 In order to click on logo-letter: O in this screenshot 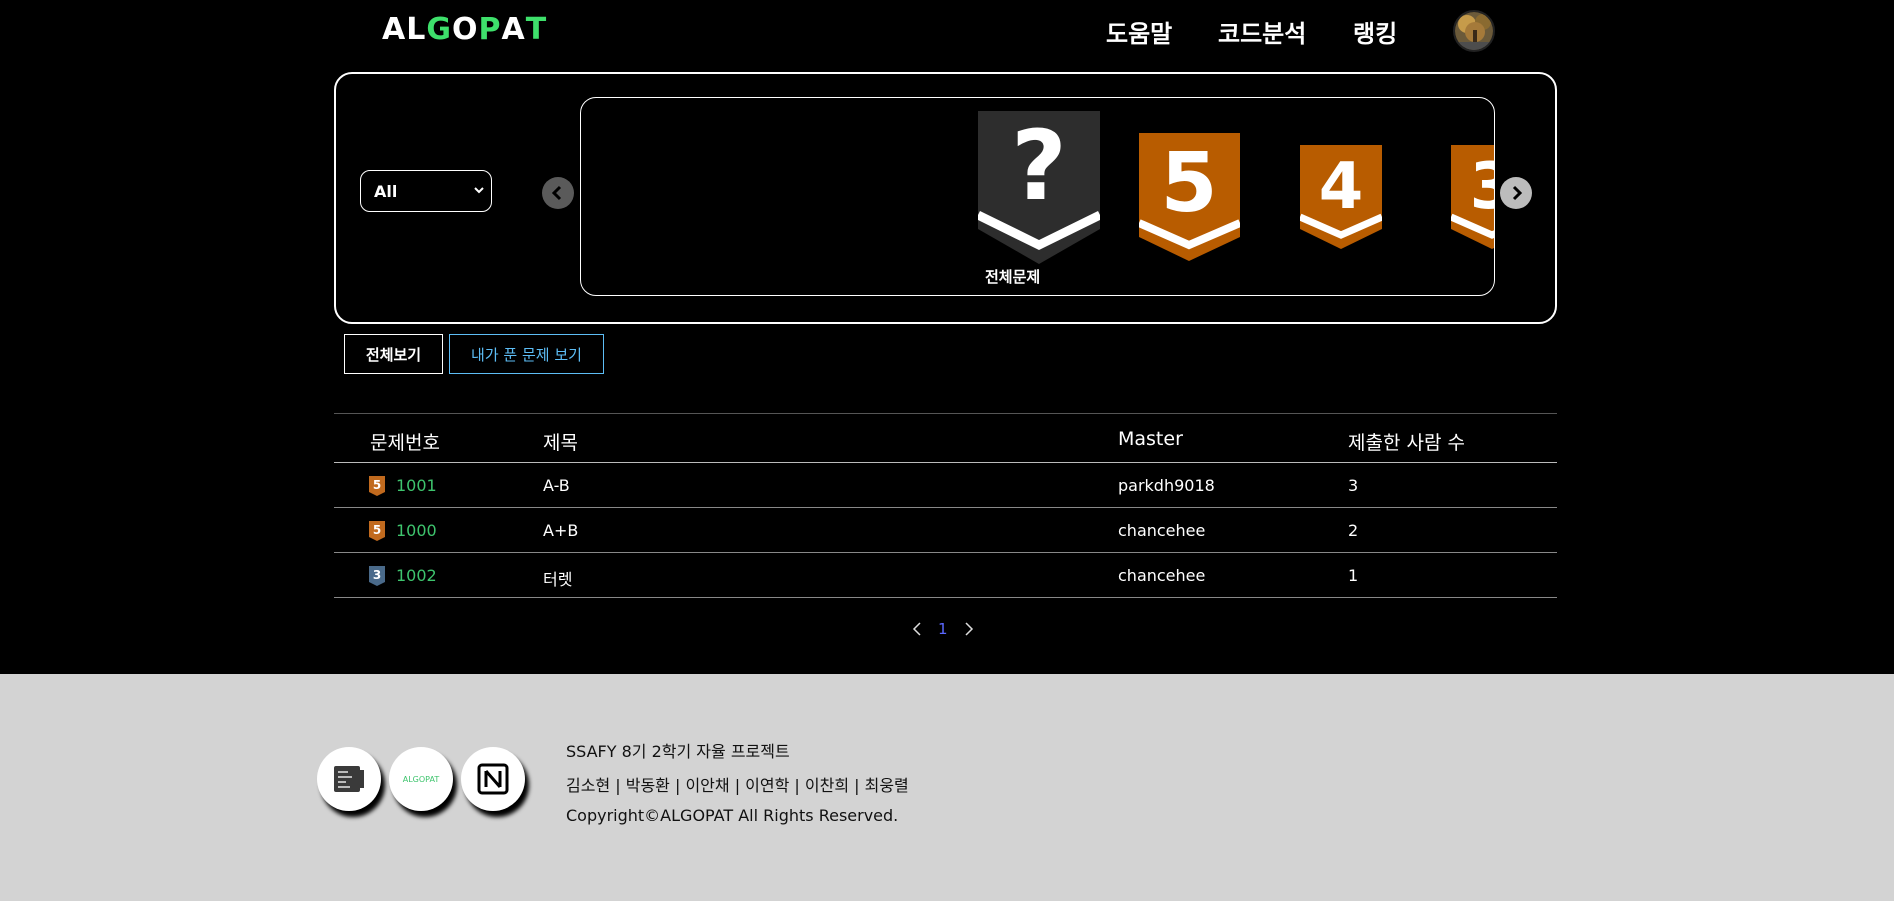, I will do `click(465, 29)`.